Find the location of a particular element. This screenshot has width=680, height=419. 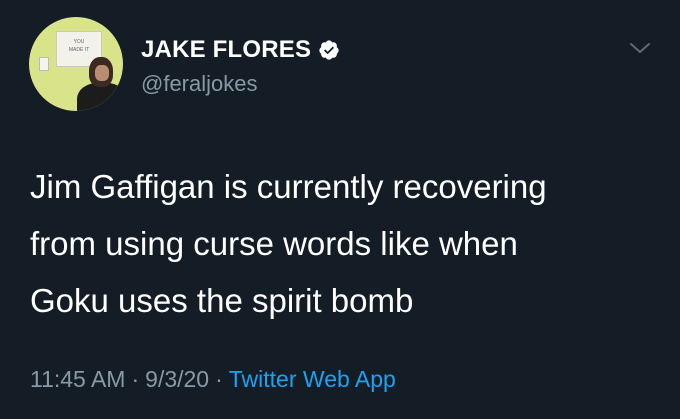

verified-badge-icon is located at coordinates (329, 50).